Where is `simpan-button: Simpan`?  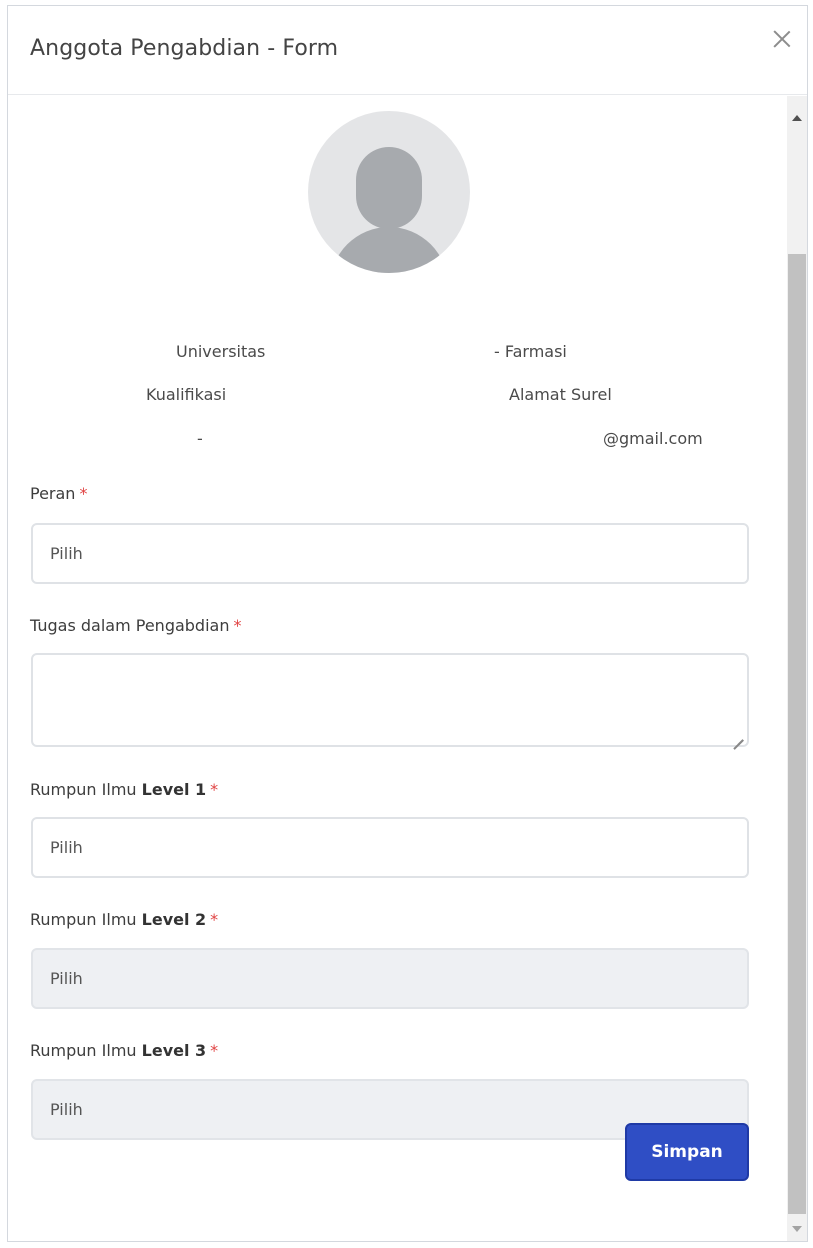 simpan-button: Simpan is located at coordinates (687, 1152).